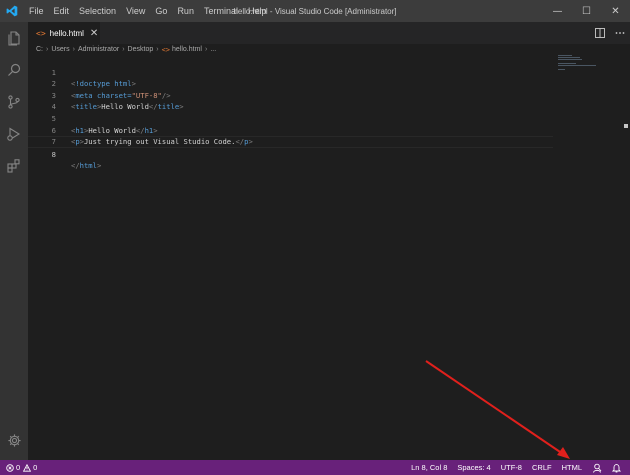 The image size is (630, 475). I want to click on editor-actions, so click(610, 33).